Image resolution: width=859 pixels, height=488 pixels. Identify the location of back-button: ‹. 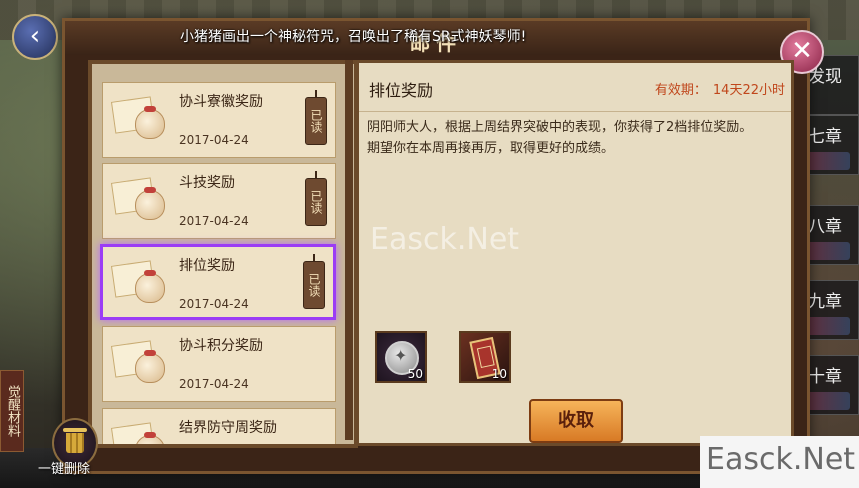
(35, 37).